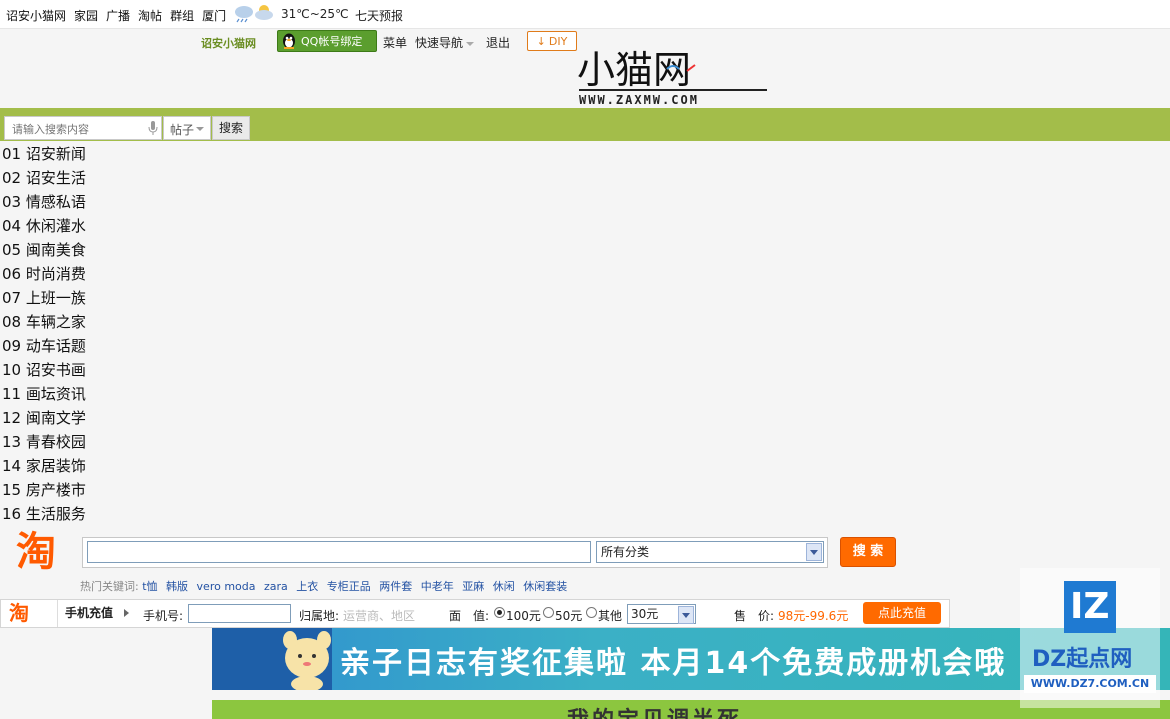  Describe the element at coordinates (231, 128) in the screenshot. I see `search-button: 搜索` at that location.